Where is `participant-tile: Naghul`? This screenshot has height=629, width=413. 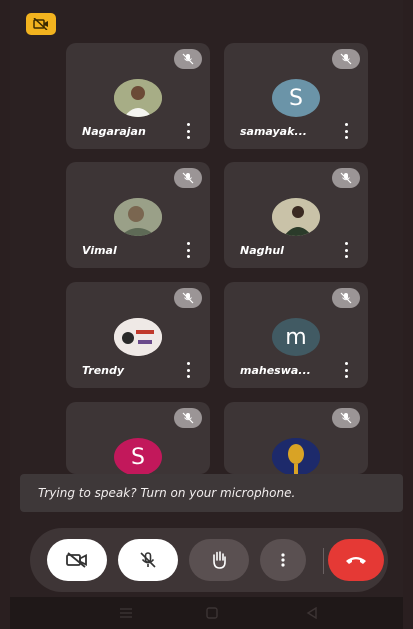 participant-tile: Naghul is located at coordinates (296, 215).